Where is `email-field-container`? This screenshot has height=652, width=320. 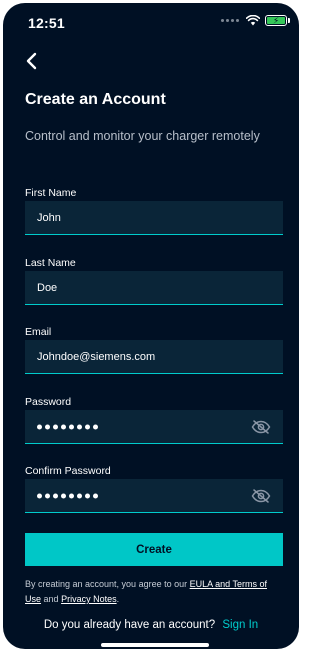 email-field-container is located at coordinates (154, 357).